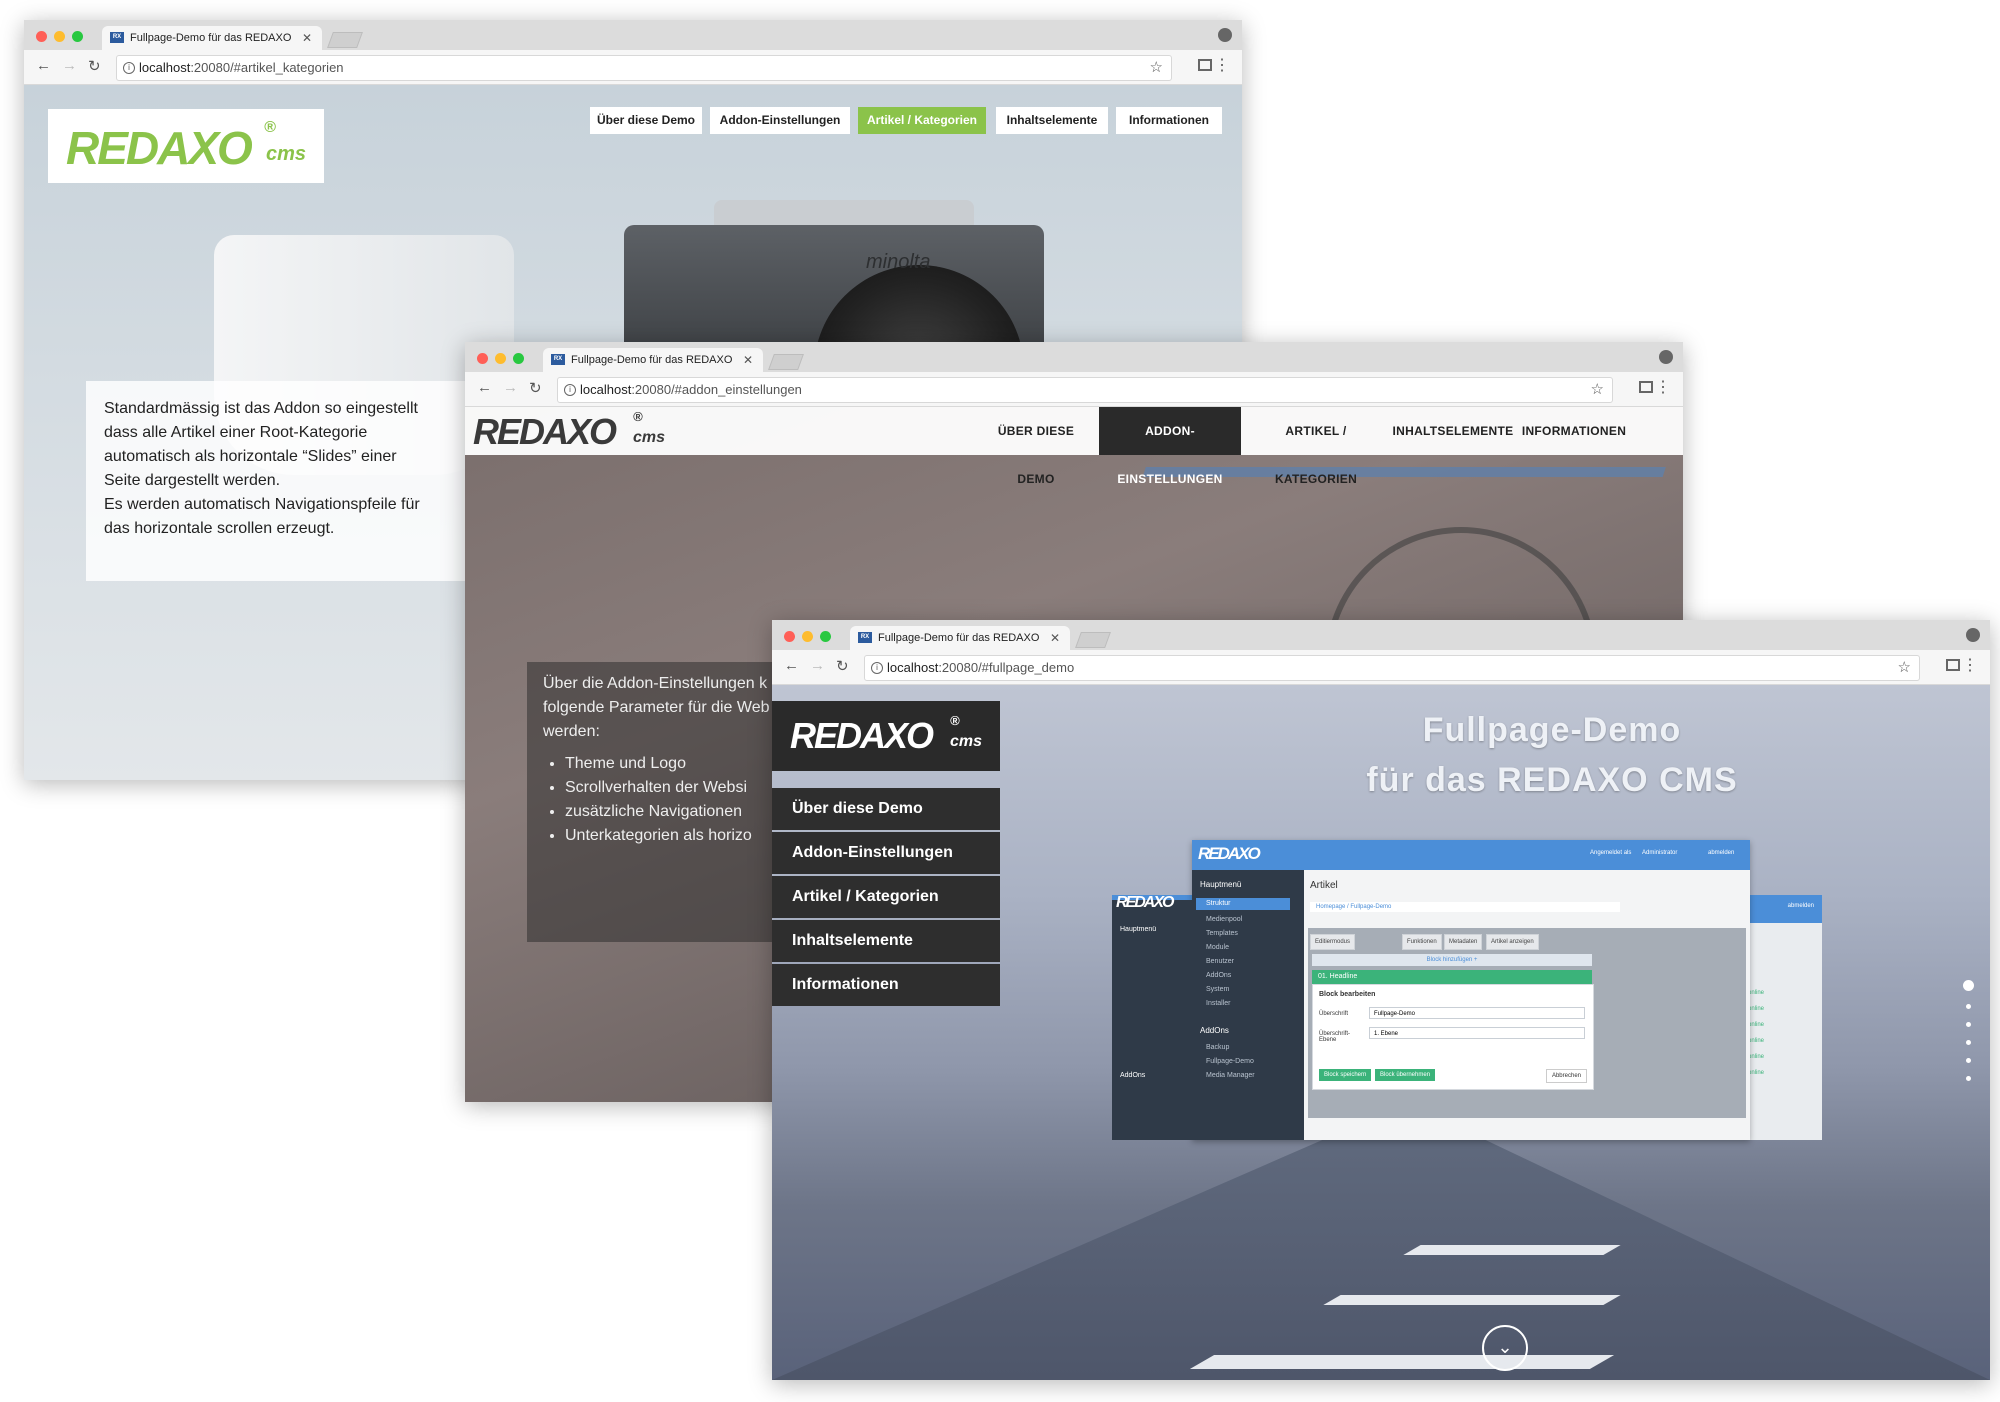 This screenshot has width=2000, height=1402. I want to click on card-line: dass alle Artikel einer Root-Kategorie, so click(236, 432).